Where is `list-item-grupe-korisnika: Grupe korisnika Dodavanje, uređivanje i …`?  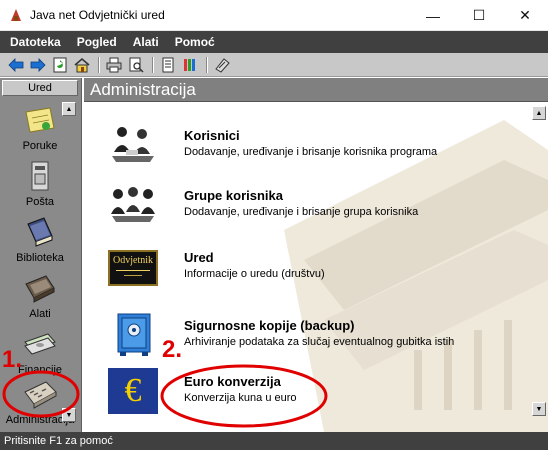
list-item-grupe-korisnika: Grupe korisnika Dodavanje, uređivanje i … is located at coordinates (304, 210).